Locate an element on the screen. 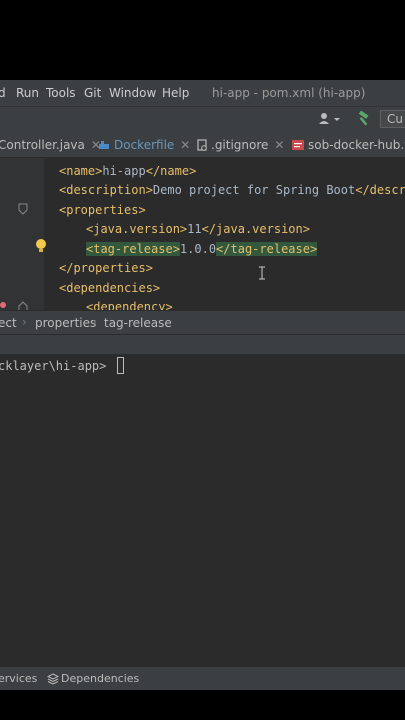  breadcrumb-item-project: ect is located at coordinates (8, 323).